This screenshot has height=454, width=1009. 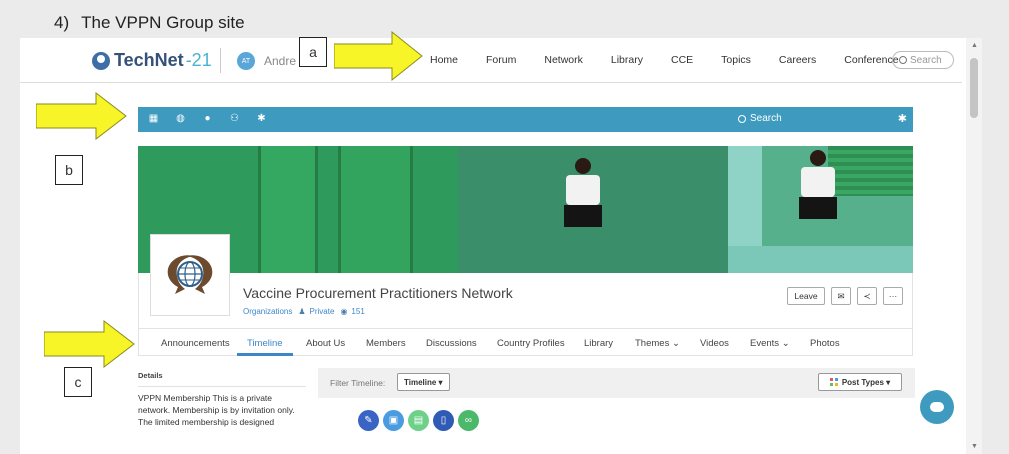 I want to click on callout-arrow-b, so click(x=81, y=116).